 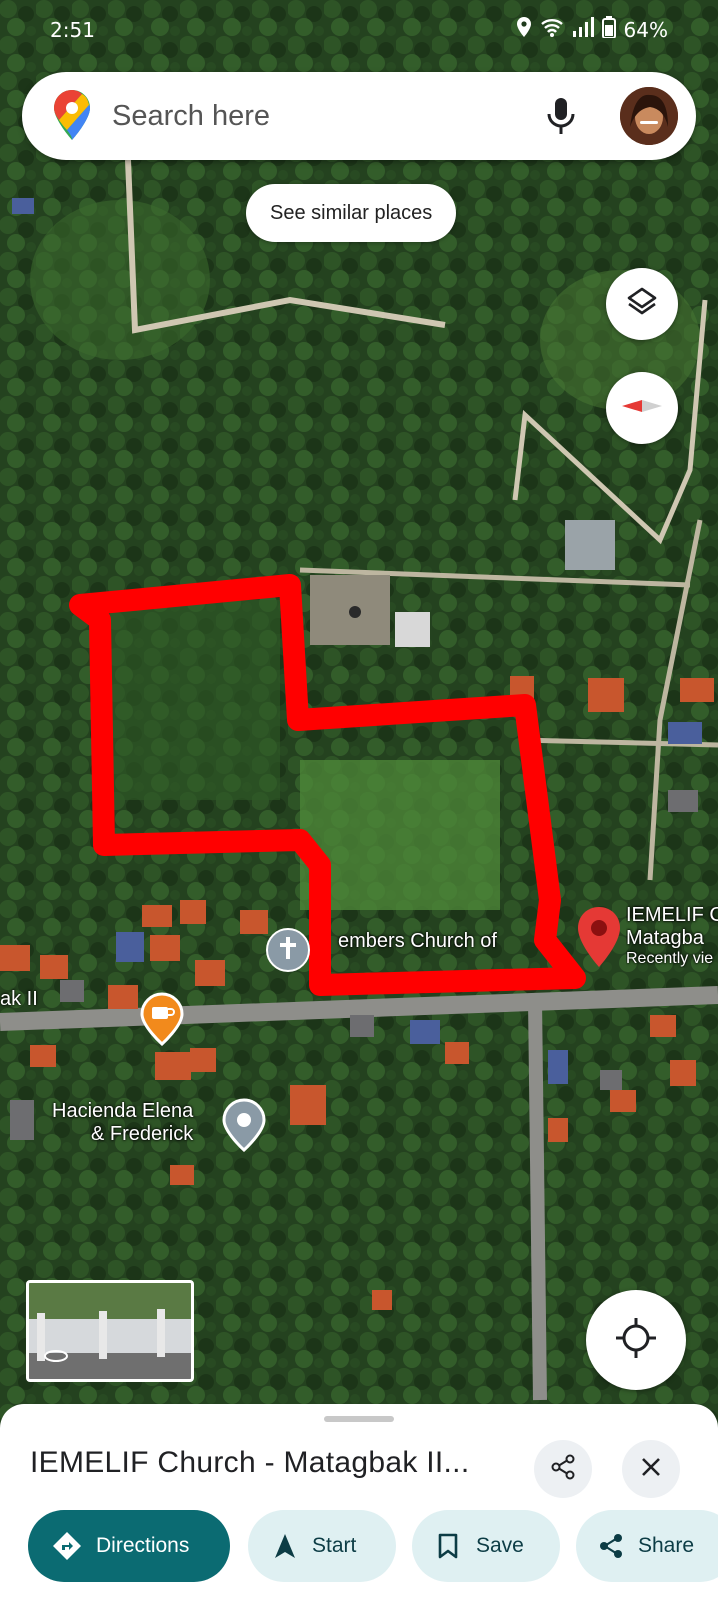 I want to click on directions-button: Directions, so click(x=129, y=1546).